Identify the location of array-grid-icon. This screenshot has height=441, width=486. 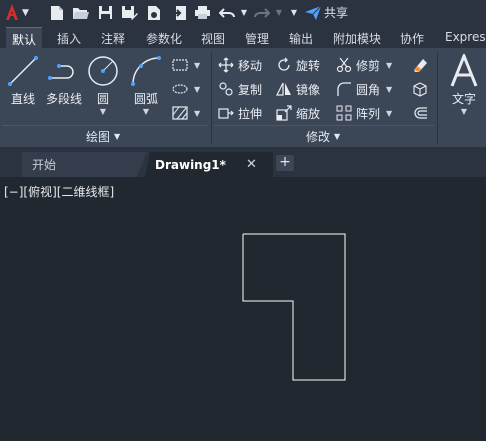
(344, 113).